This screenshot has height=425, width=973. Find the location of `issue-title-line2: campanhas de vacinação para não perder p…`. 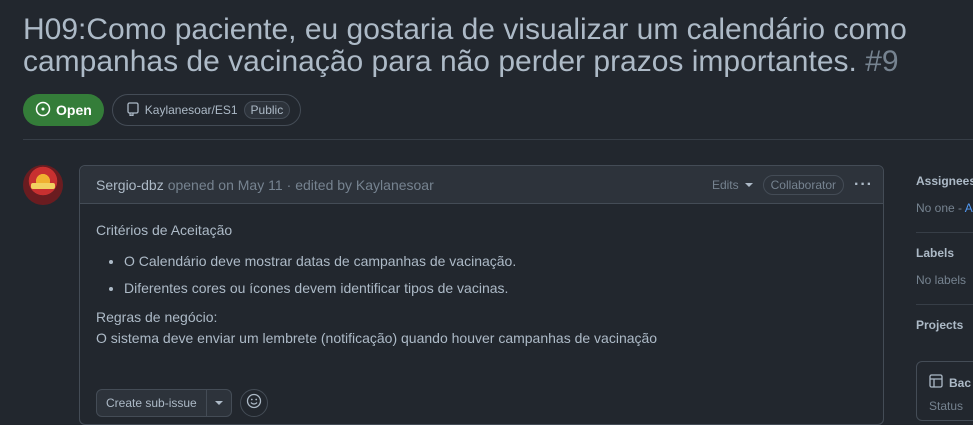

issue-title-line2: campanhas de vacinação para não perder p… is located at coordinates (440, 61).